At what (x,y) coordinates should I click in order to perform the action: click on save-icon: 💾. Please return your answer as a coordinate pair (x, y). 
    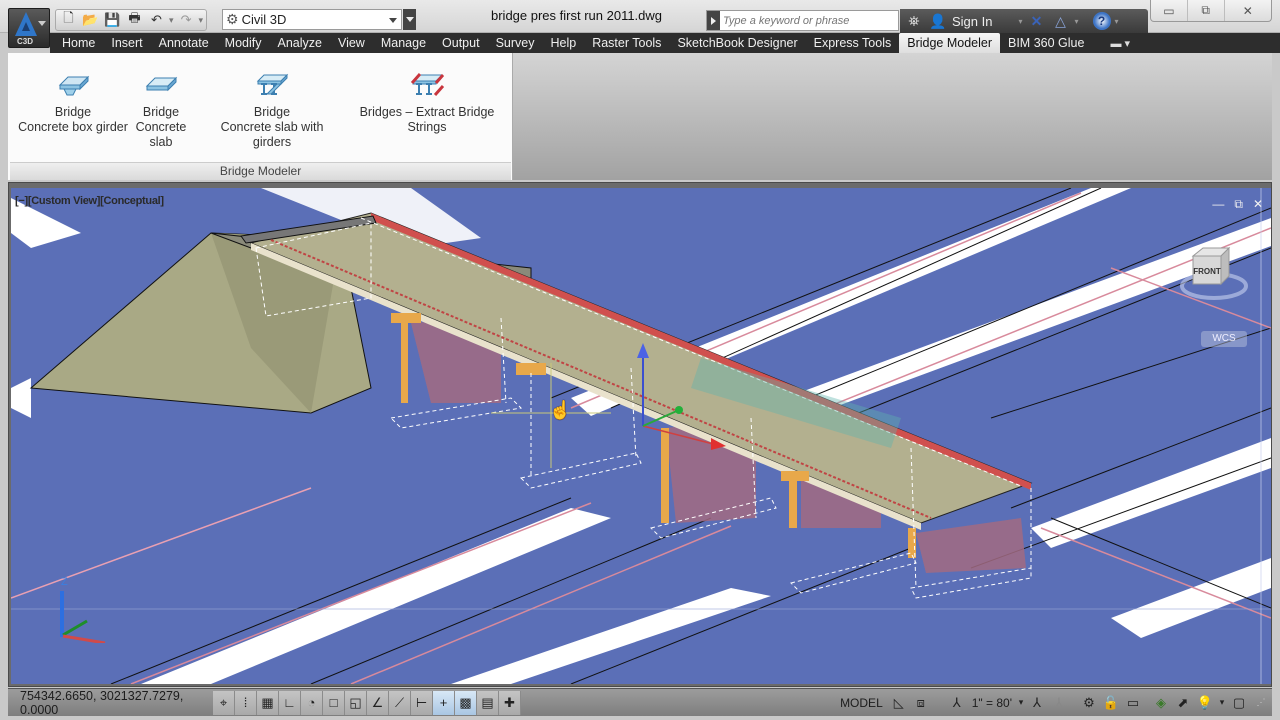
    Looking at the image, I should click on (112, 20).